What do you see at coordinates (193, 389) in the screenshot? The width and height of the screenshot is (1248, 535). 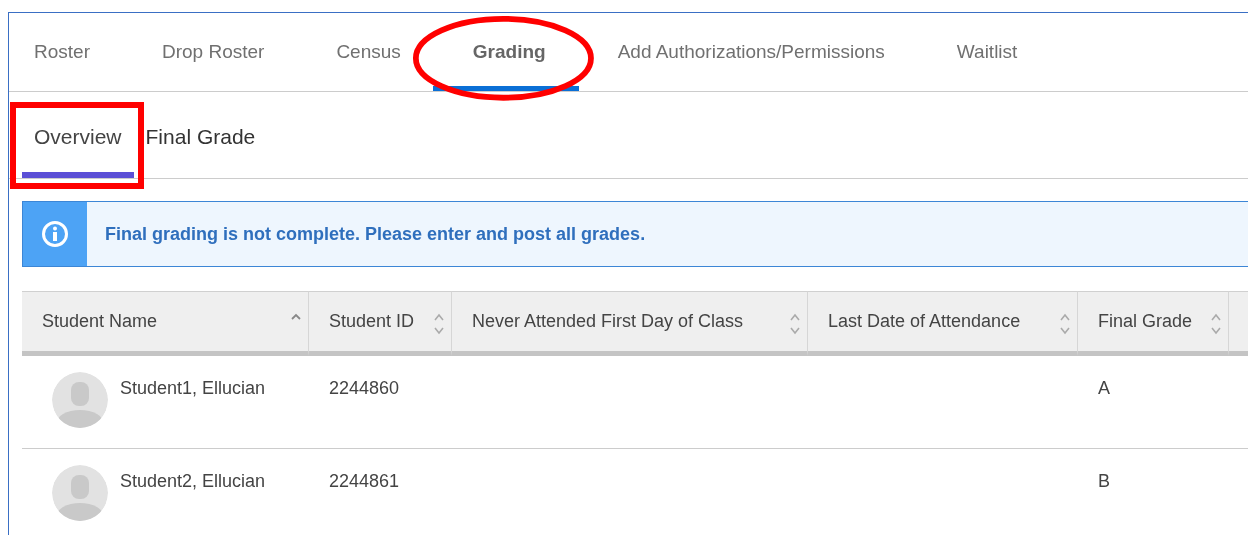 I see `student-name: Student1, Ellucian` at bounding box center [193, 389].